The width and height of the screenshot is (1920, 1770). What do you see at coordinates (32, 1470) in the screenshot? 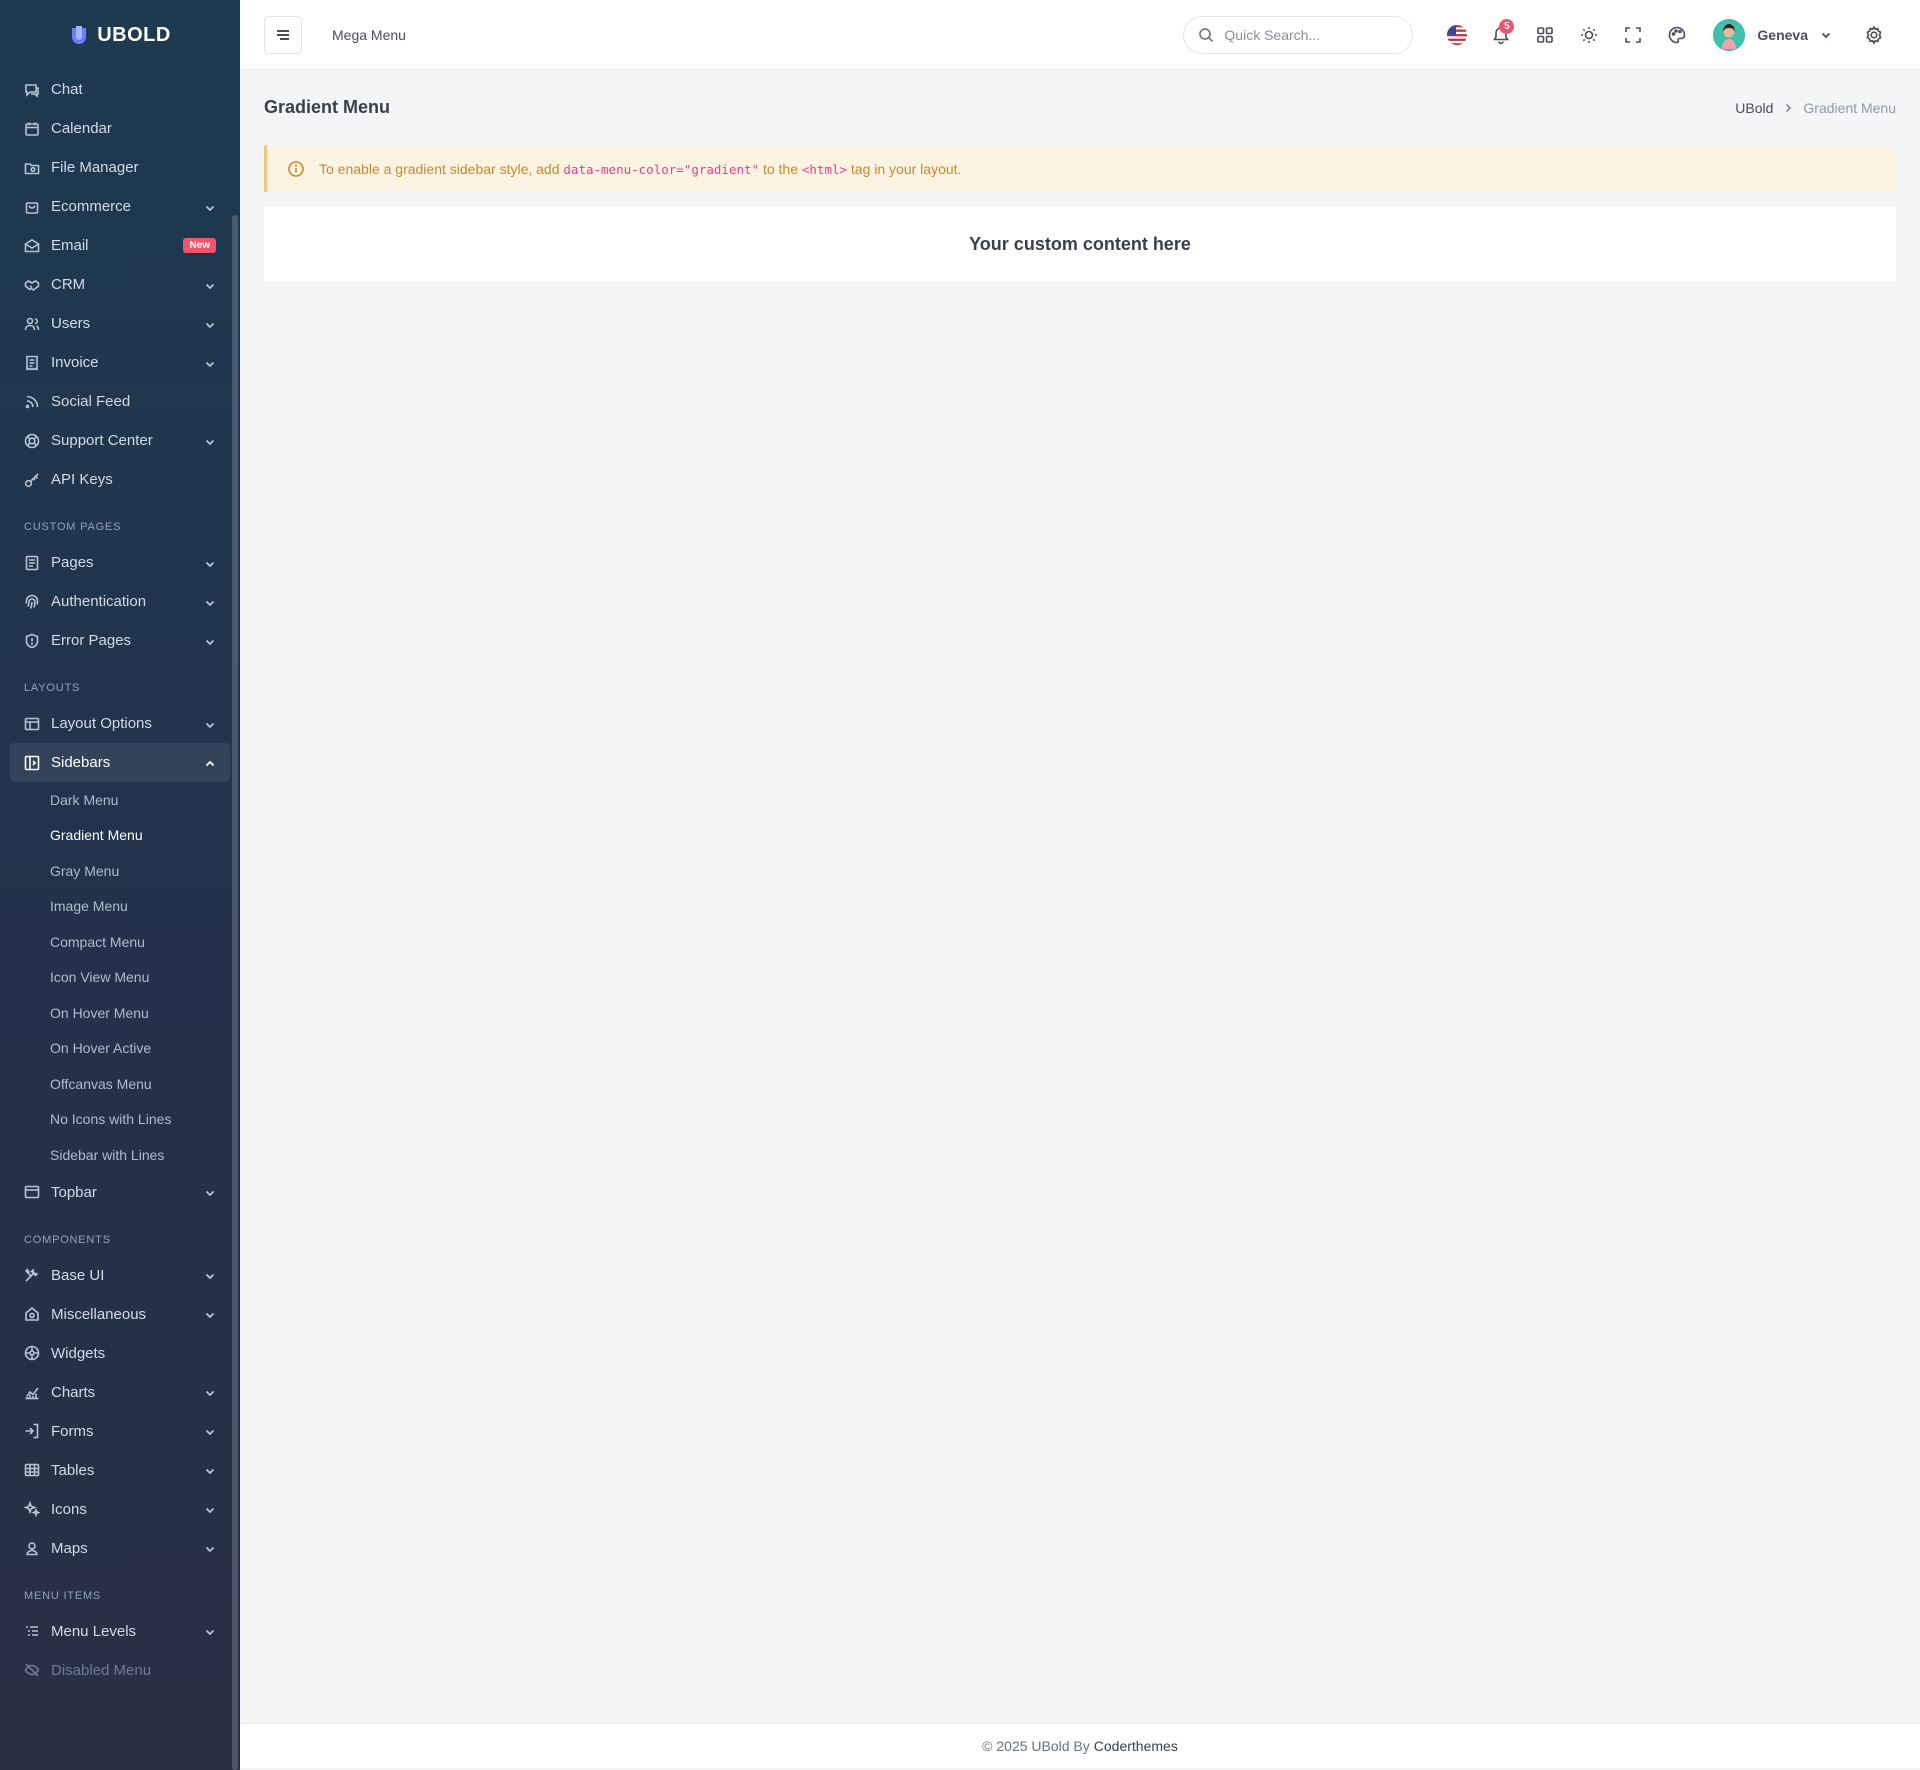
I see `table-icon` at bounding box center [32, 1470].